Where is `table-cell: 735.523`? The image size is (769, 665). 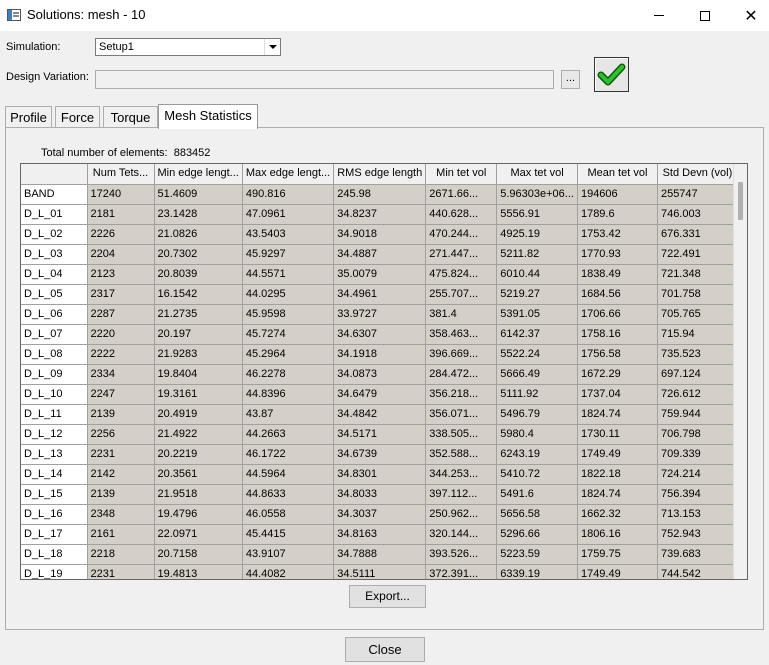 table-cell: 735.523 is located at coordinates (697, 354).